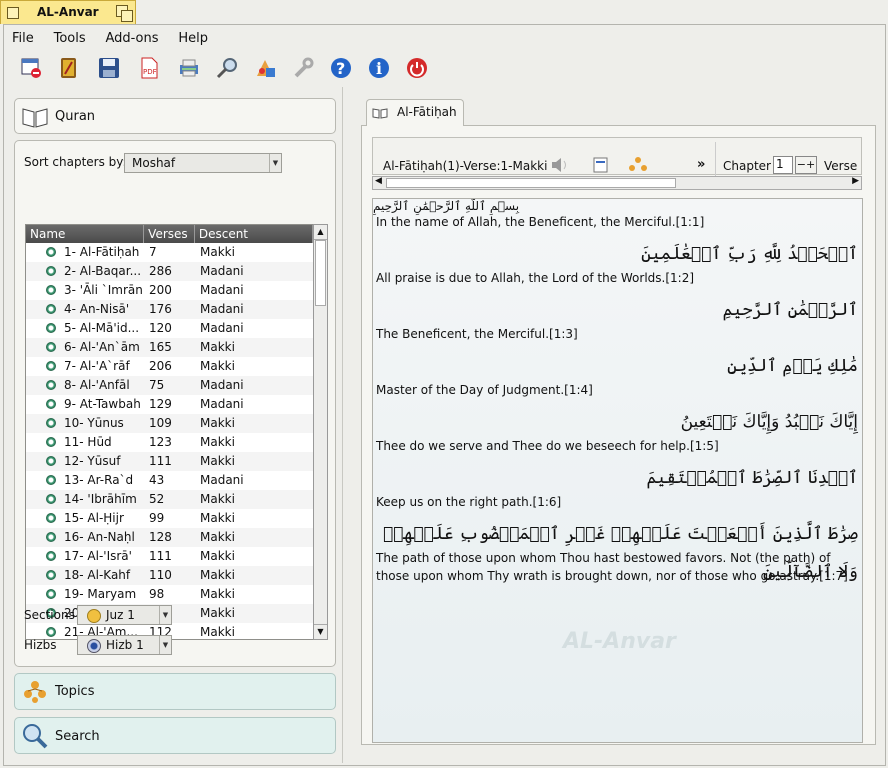 This screenshot has width=888, height=768. What do you see at coordinates (806, 165) in the screenshot?
I see `chapter-stepper: −+` at bounding box center [806, 165].